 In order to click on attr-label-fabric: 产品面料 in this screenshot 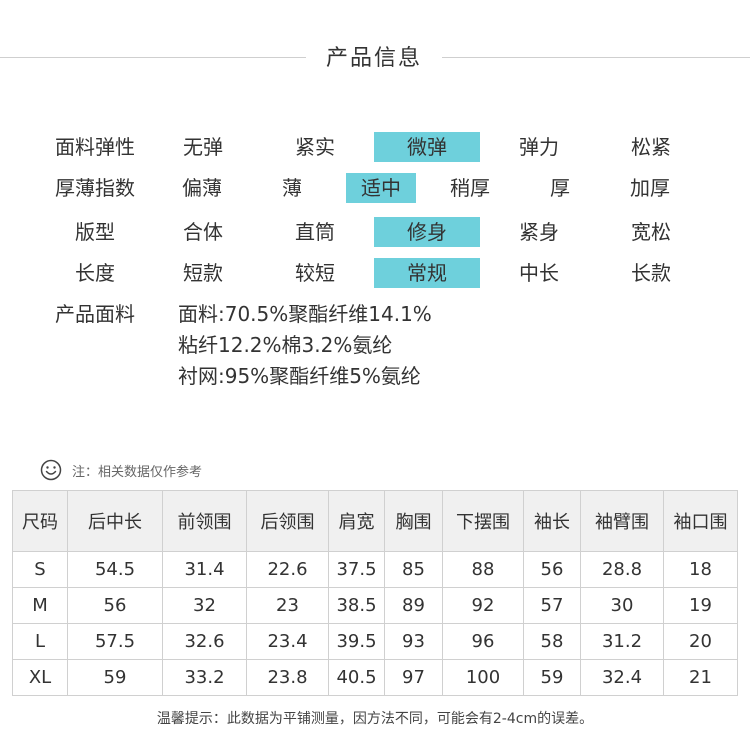, I will do `click(95, 314)`.